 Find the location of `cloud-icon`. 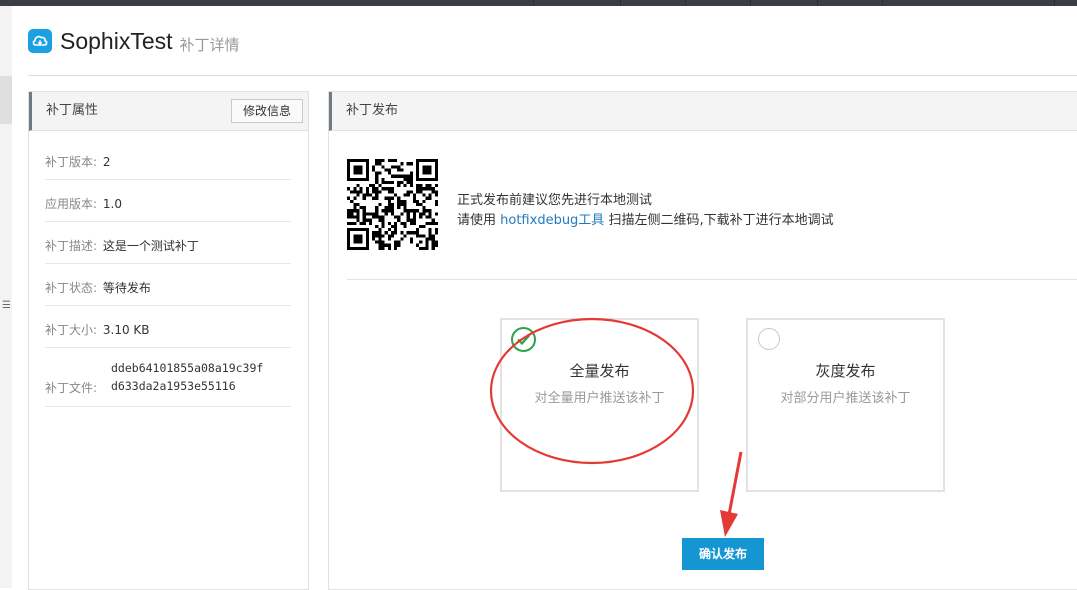

cloud-icon is located at coordinates (40, 41).